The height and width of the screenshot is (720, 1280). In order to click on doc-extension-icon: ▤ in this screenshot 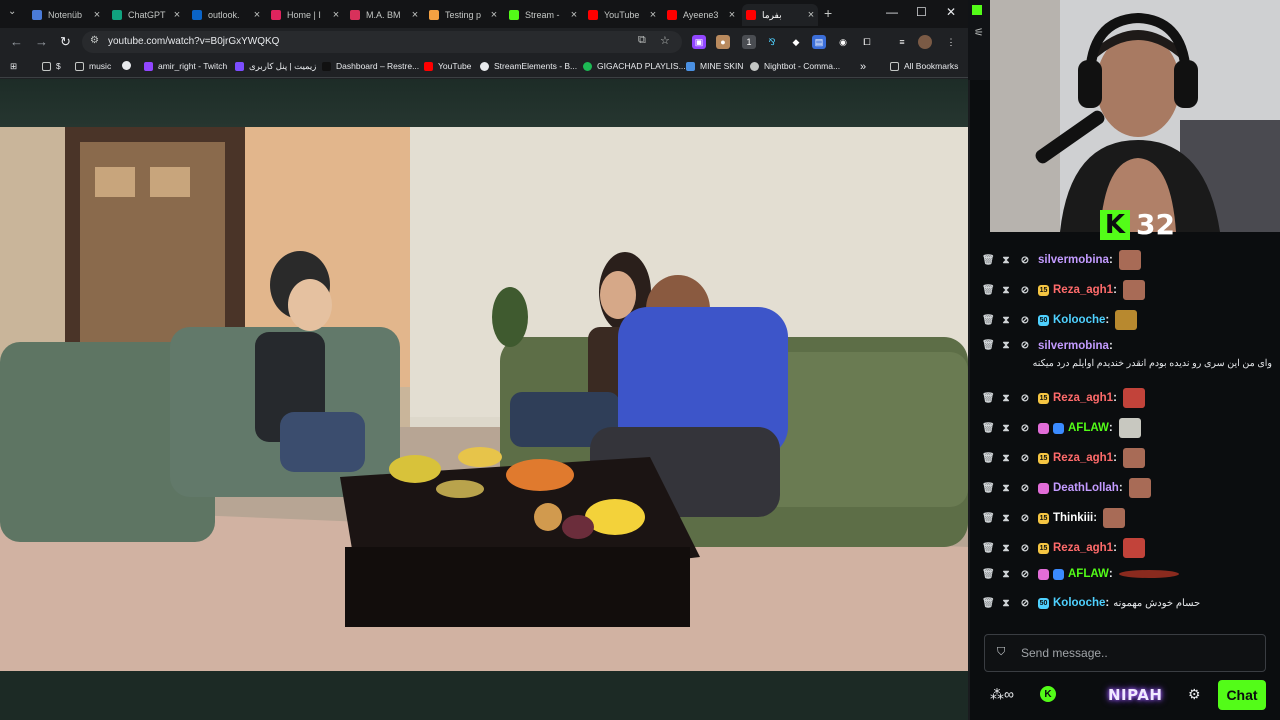, I will do `click(819, 42)`.